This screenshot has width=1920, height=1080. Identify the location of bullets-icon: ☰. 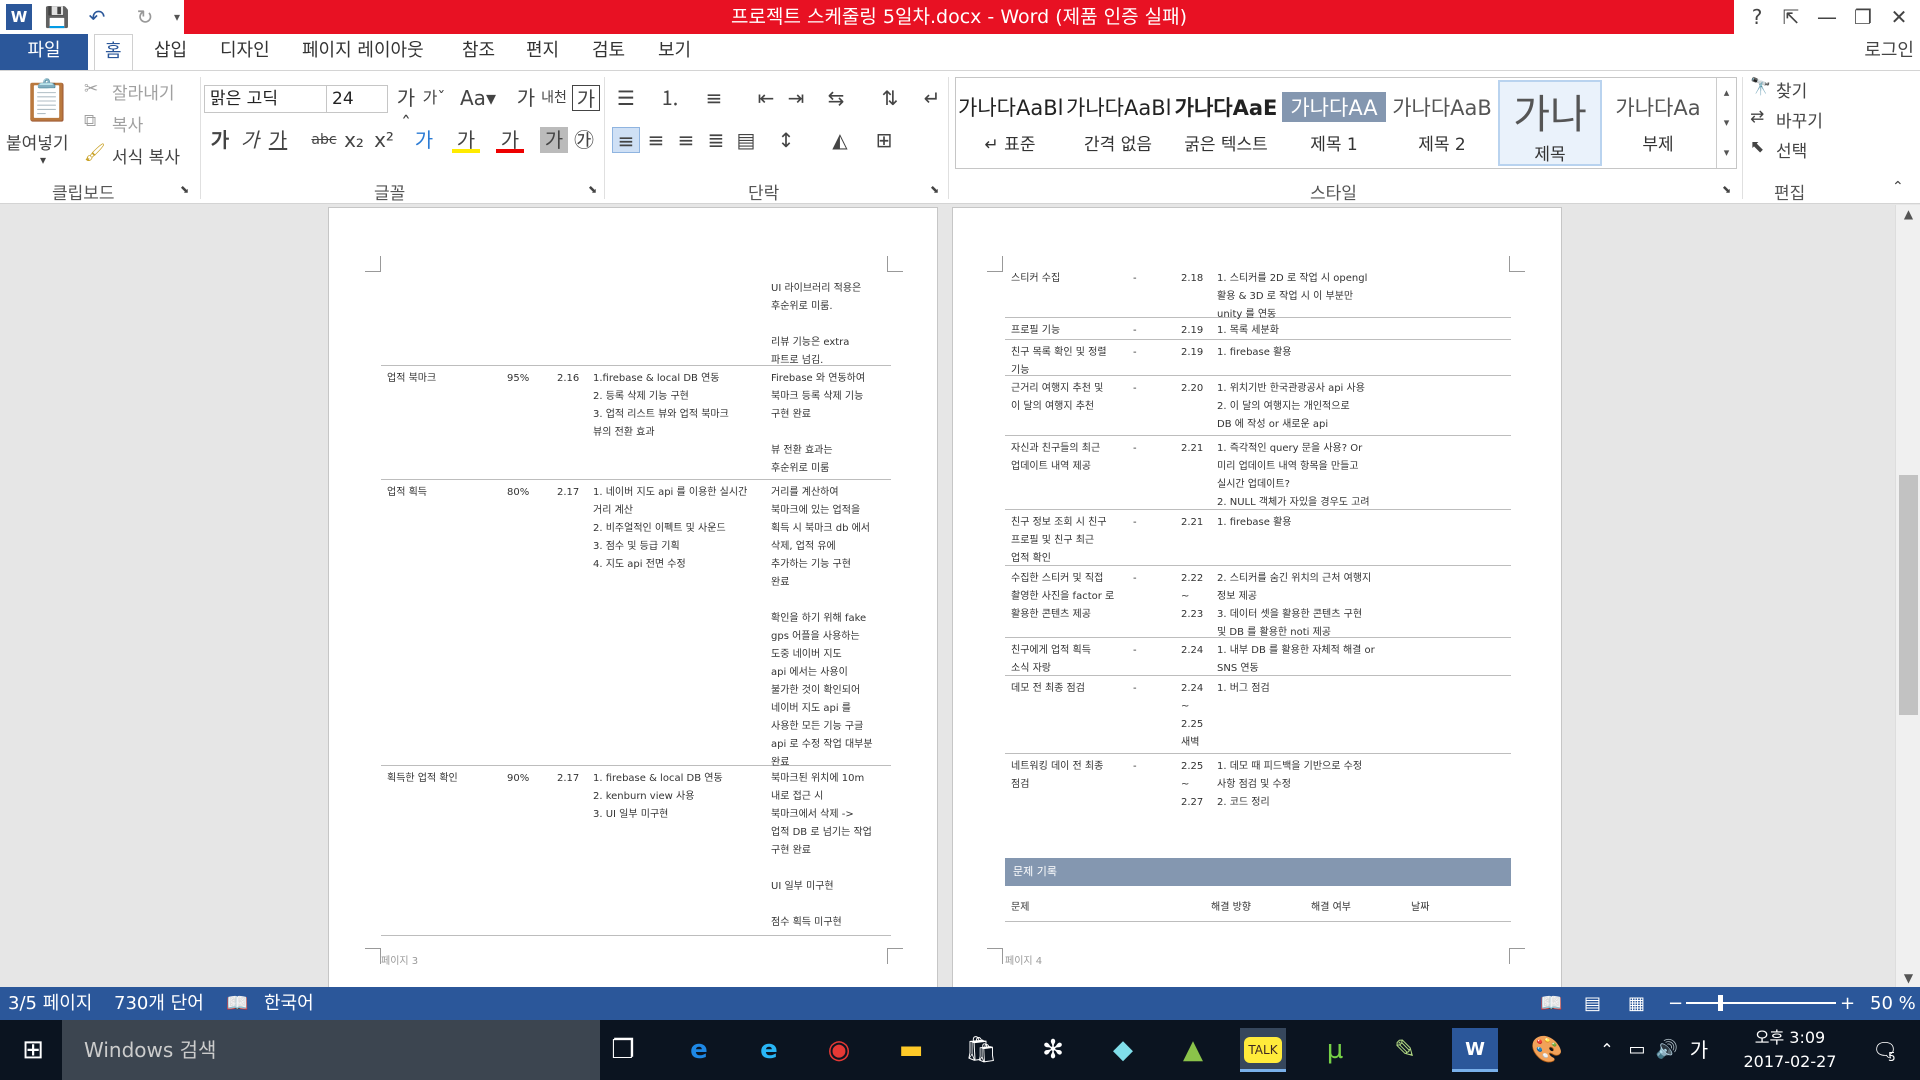
(626, 98).